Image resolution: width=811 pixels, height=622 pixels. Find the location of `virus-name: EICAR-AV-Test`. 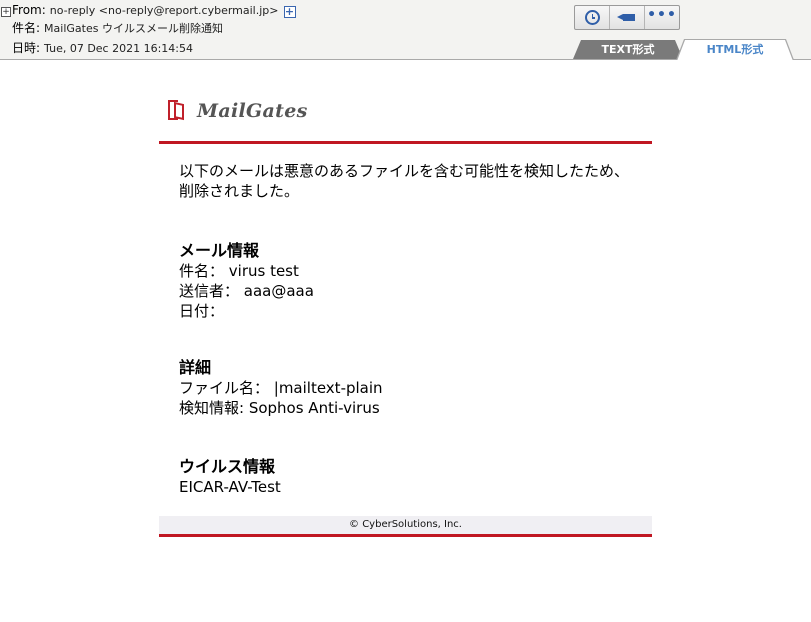

virus-name: EICAR-AV-Test is located at coordinates (230, 487).